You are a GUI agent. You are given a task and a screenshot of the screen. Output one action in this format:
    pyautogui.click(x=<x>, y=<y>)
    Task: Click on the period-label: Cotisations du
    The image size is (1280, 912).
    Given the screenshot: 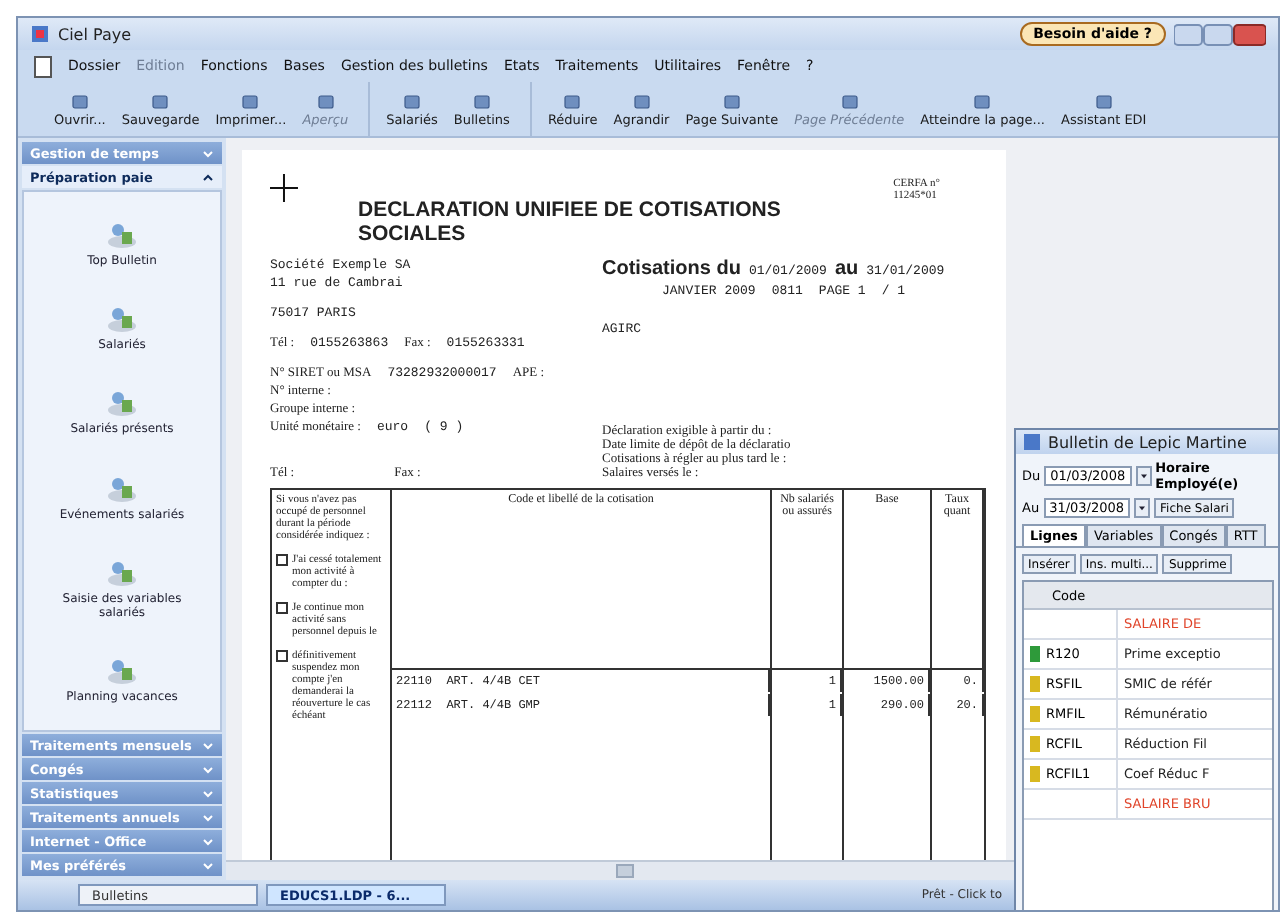 What is the action you would take?
    pyautogui.click(x=671, y=269)
    